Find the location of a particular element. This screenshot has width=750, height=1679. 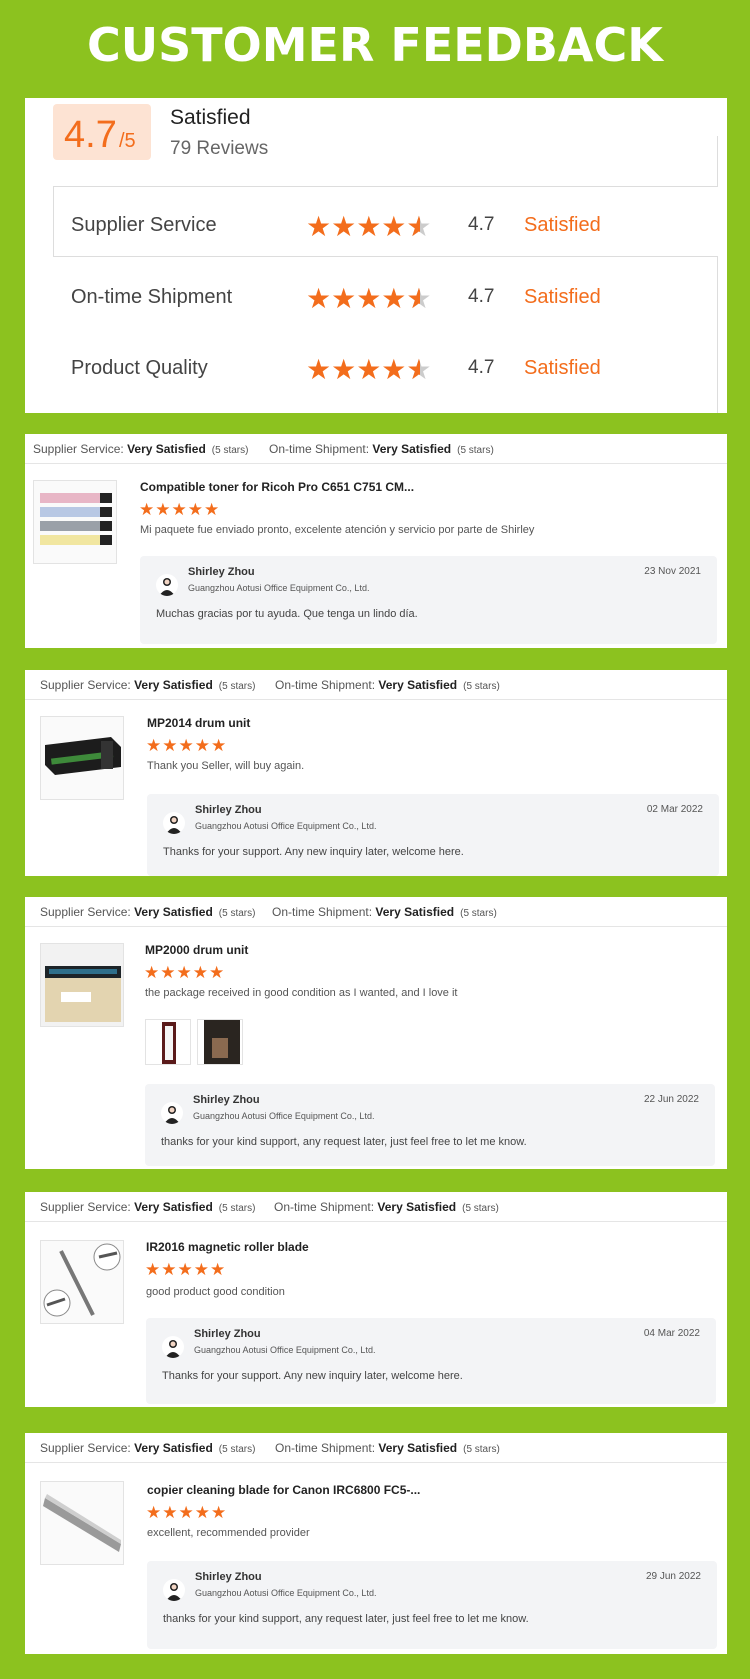

rating-name: Supplier Service is located at coordinates (144, 225).